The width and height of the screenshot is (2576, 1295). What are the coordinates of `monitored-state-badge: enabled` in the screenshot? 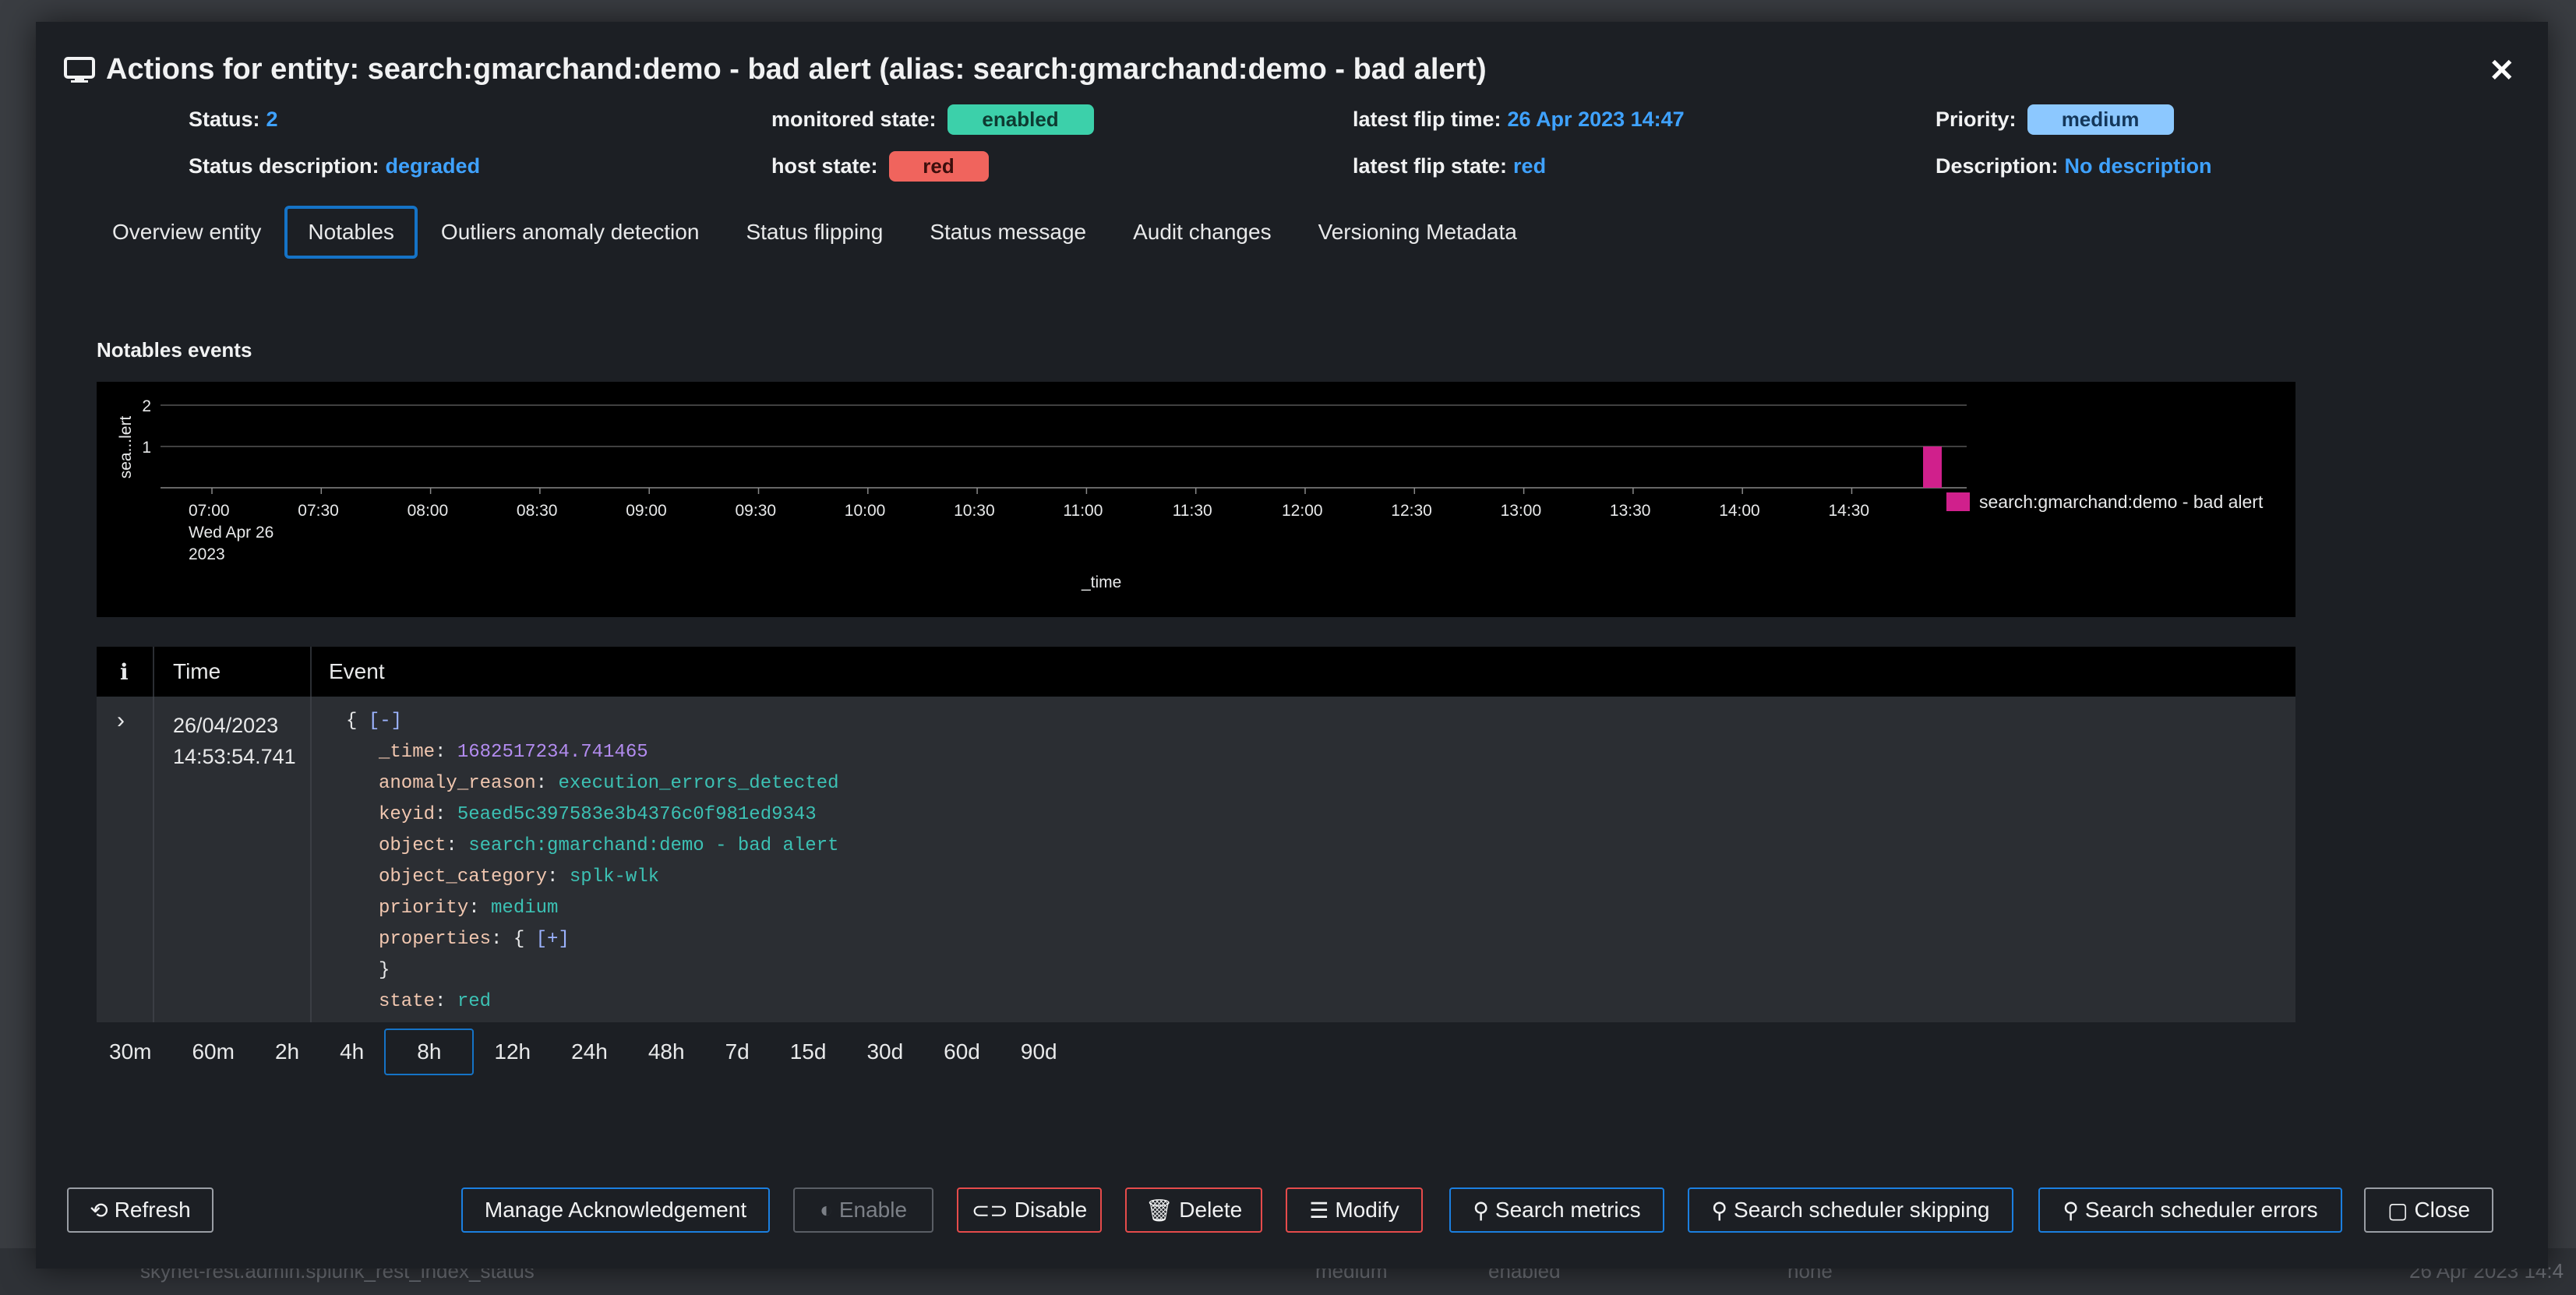 It's located at (1020, 120).